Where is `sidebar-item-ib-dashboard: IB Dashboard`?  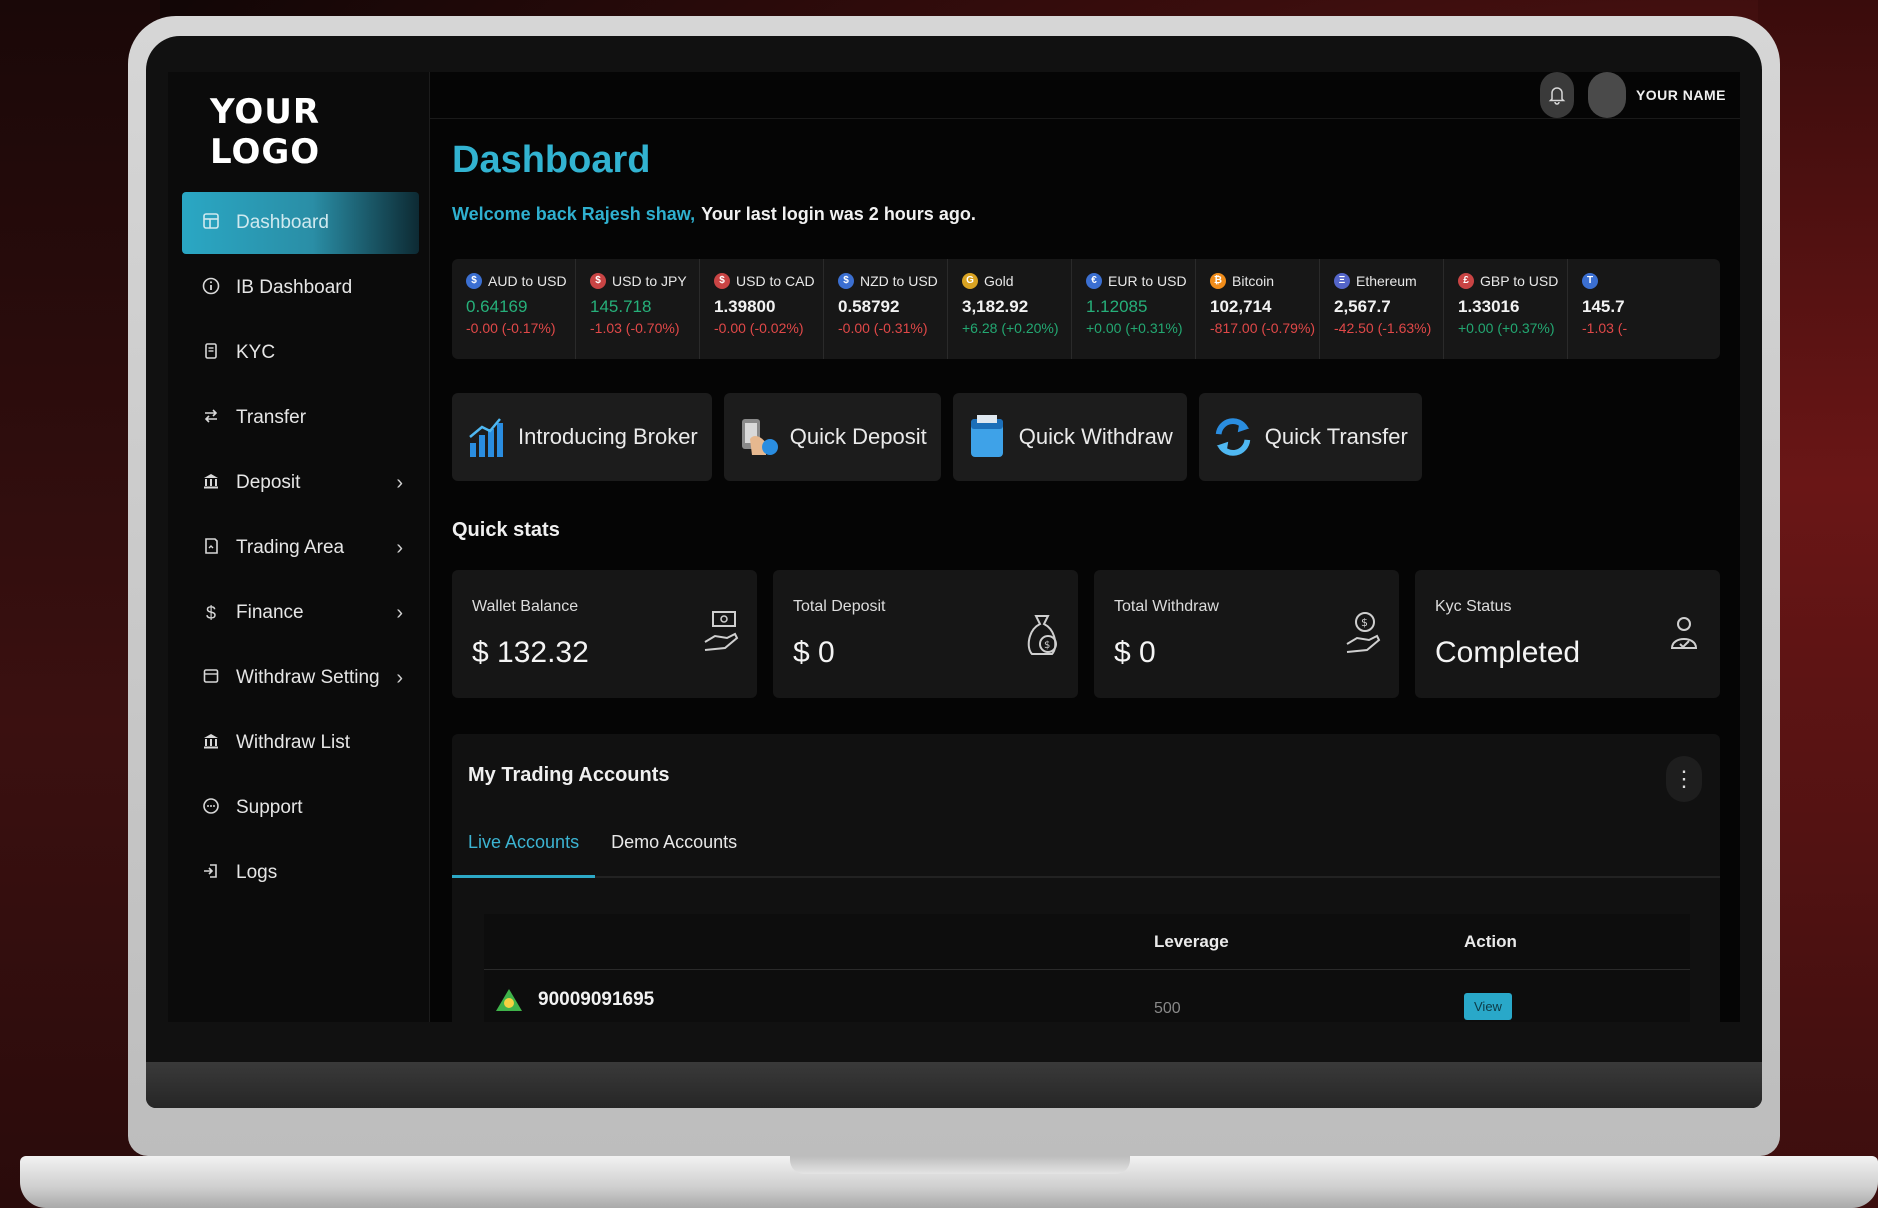
sidebar-item-ib-dashboard: IB Dashboard is located at coordinates (300, 288).